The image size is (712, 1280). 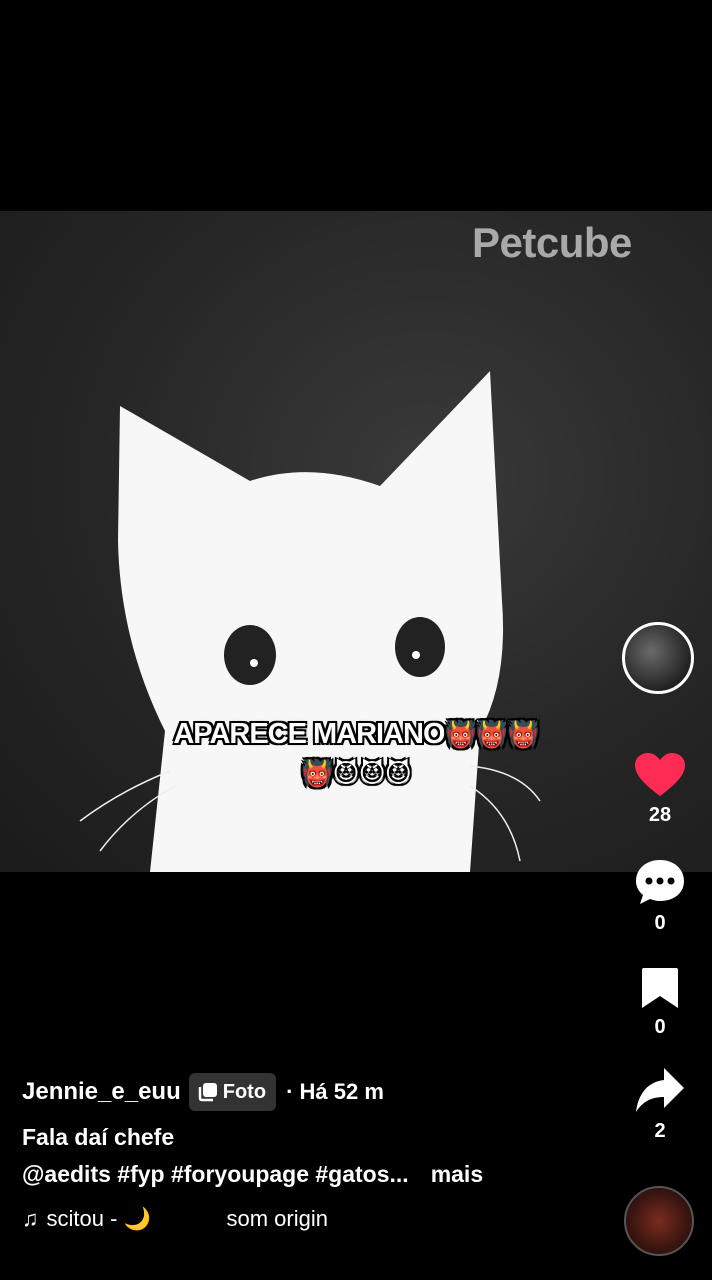 What do you see at coordinates (660, 923) in the screenshot?
I see `comment-count: 0` at bounding box center [660, 923].